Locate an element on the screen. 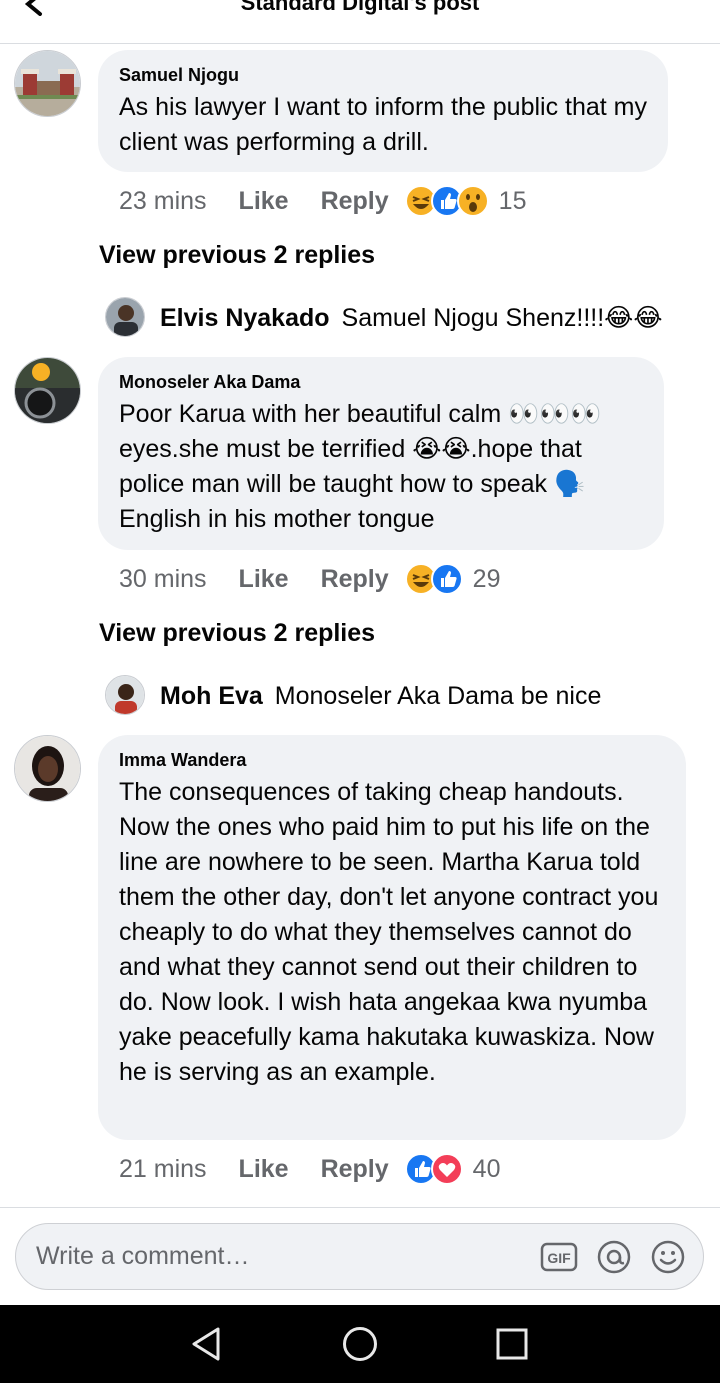 The height and width of the screenshot is (1383, 720). avatar-samuel-njogu is located at coordinates (47, 83).